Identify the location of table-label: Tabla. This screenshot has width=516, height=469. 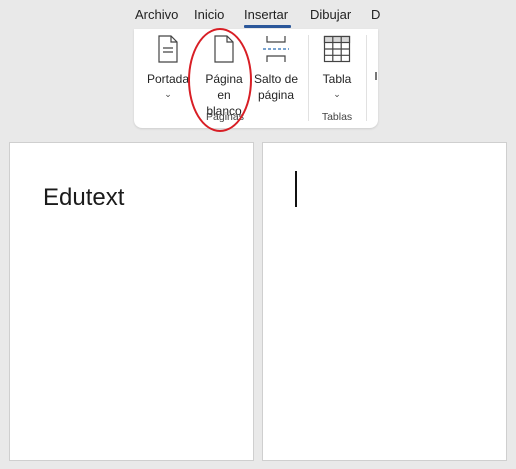
(337, 79).